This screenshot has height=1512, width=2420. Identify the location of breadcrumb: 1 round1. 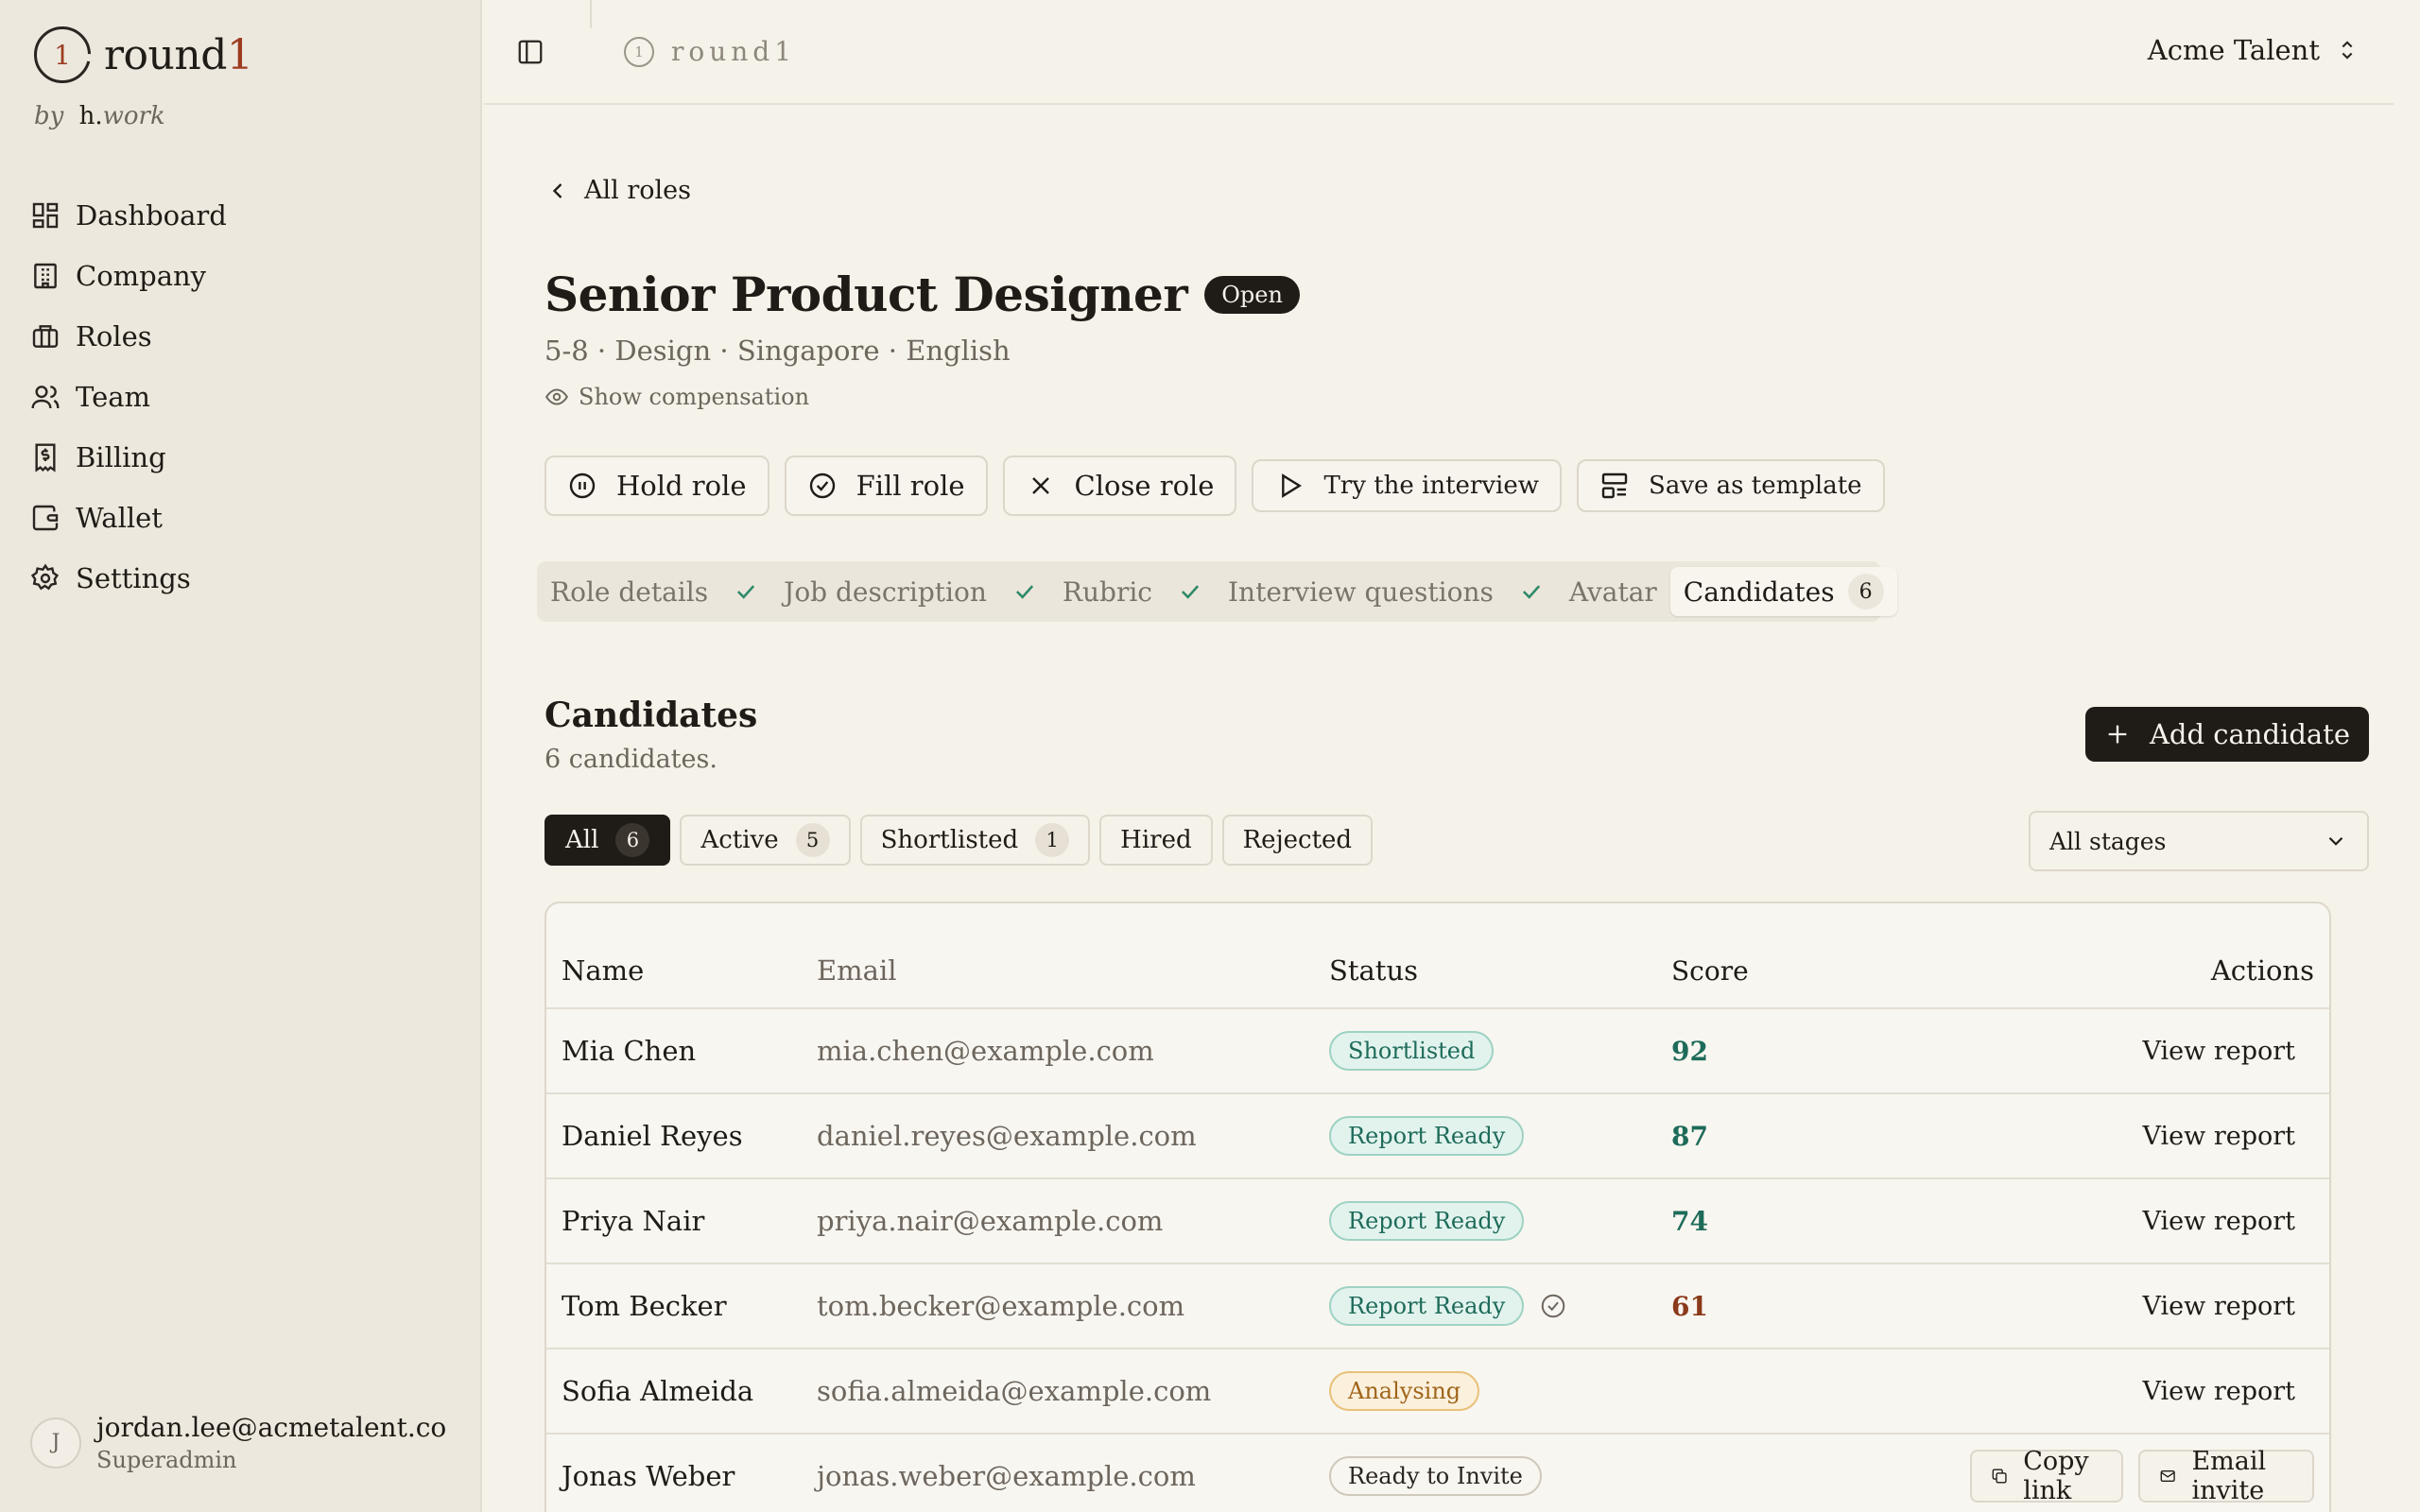
(710, 51).